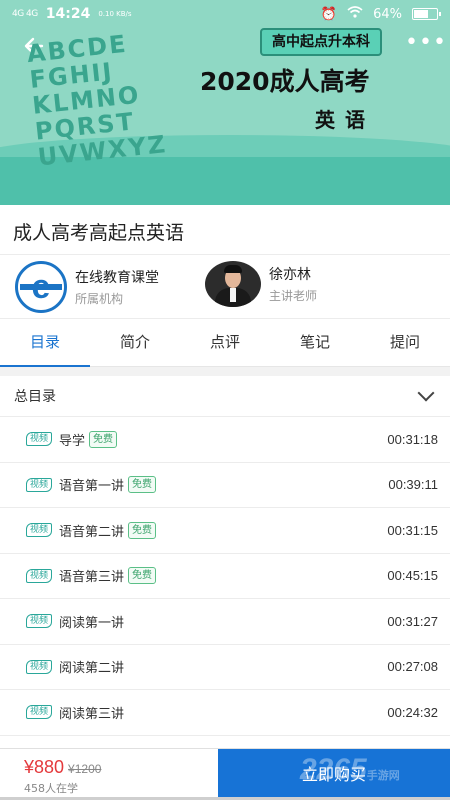 The width and height of the screenshot is (450, 800). What do you see at coordinates (355, 14) in the screenshot?
I see `wifi-icon` at bounding box center [355, 14].